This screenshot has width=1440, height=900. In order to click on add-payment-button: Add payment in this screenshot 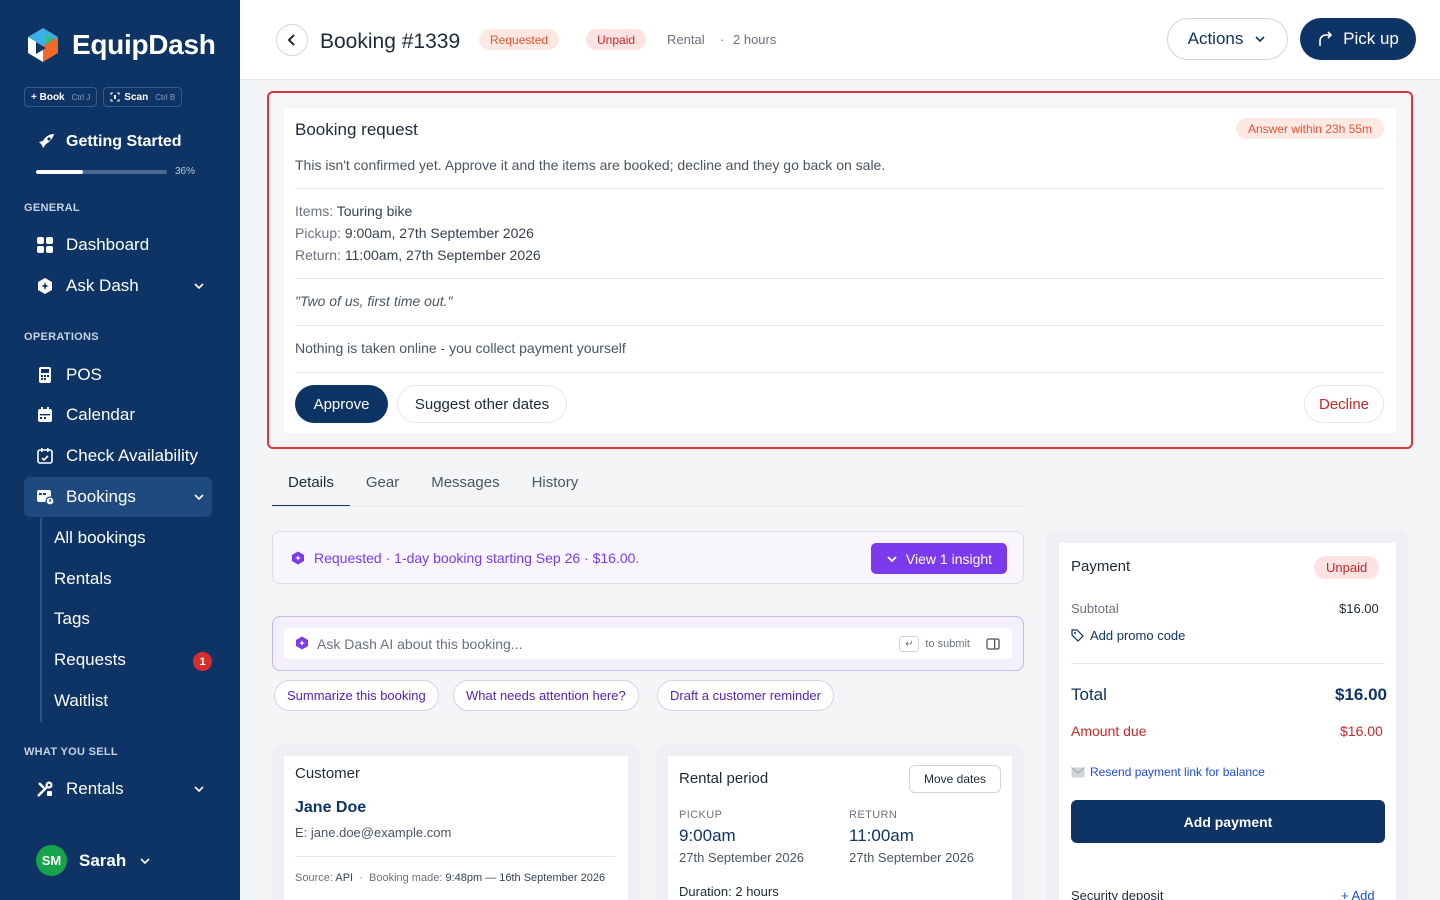, I will do `click(1228, 821)`.